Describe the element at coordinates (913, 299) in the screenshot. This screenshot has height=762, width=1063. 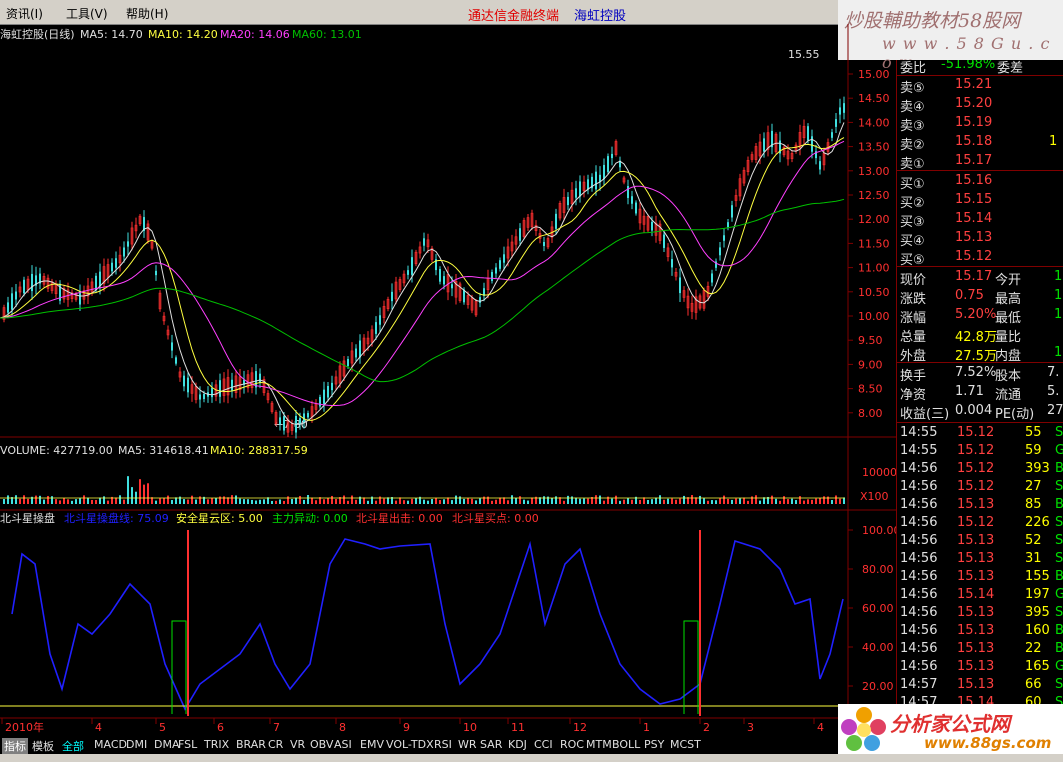
I see `stat-label: 涨跌` at that location.